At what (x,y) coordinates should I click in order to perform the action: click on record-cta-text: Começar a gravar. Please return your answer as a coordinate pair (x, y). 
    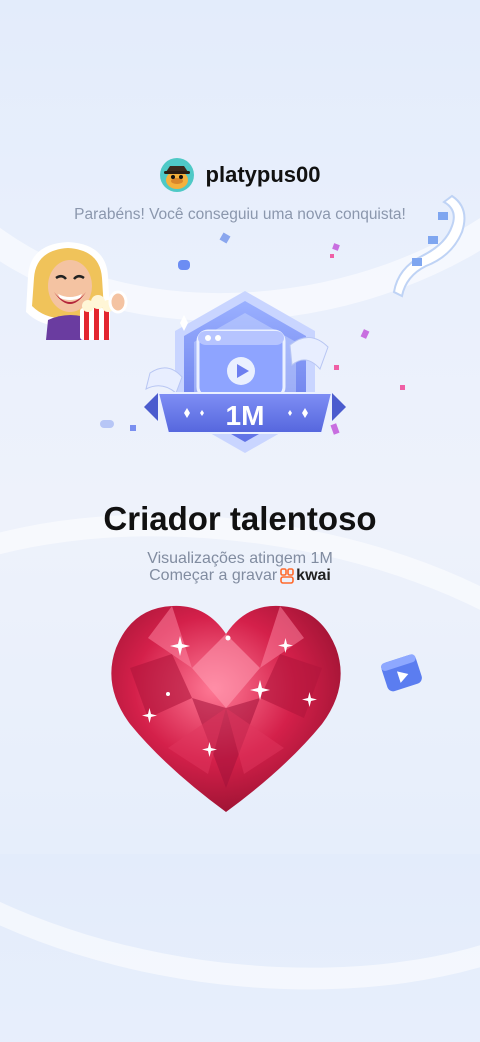
    Looking at the image, I should click on (213, 575).